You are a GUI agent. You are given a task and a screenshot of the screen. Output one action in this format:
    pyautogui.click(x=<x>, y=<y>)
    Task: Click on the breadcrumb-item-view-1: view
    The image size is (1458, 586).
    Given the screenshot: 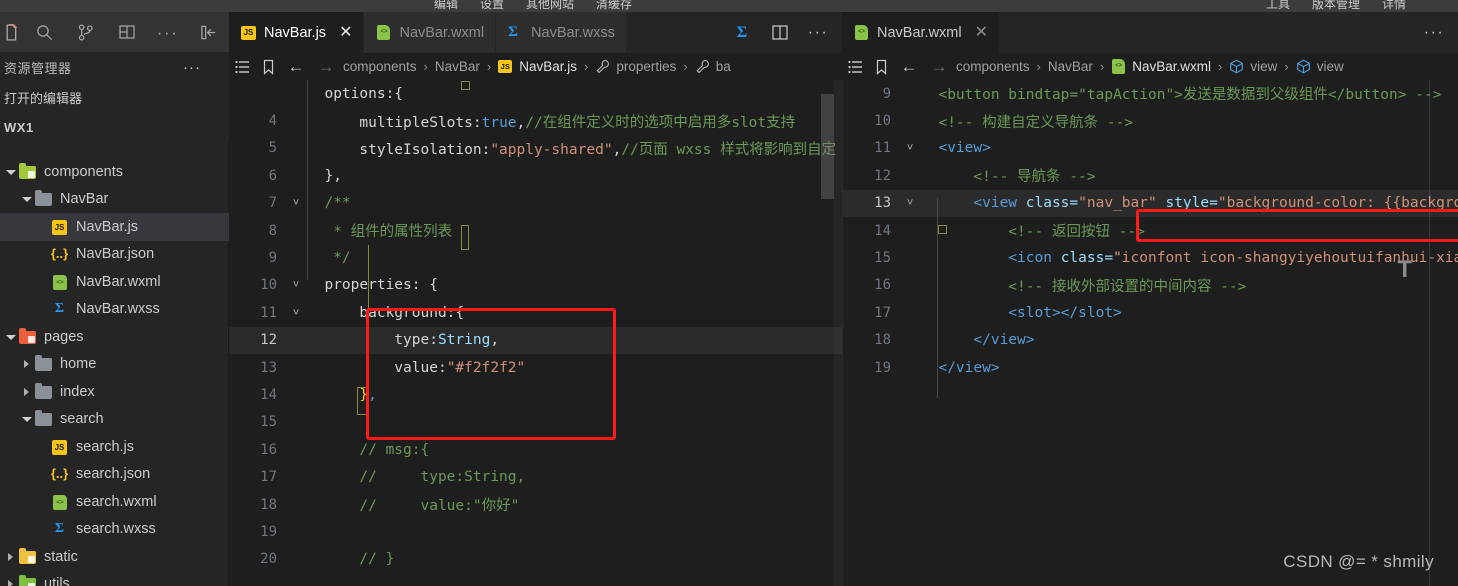 What is the action you would take?
    pyautogui.click(x=1253, y=67)
    